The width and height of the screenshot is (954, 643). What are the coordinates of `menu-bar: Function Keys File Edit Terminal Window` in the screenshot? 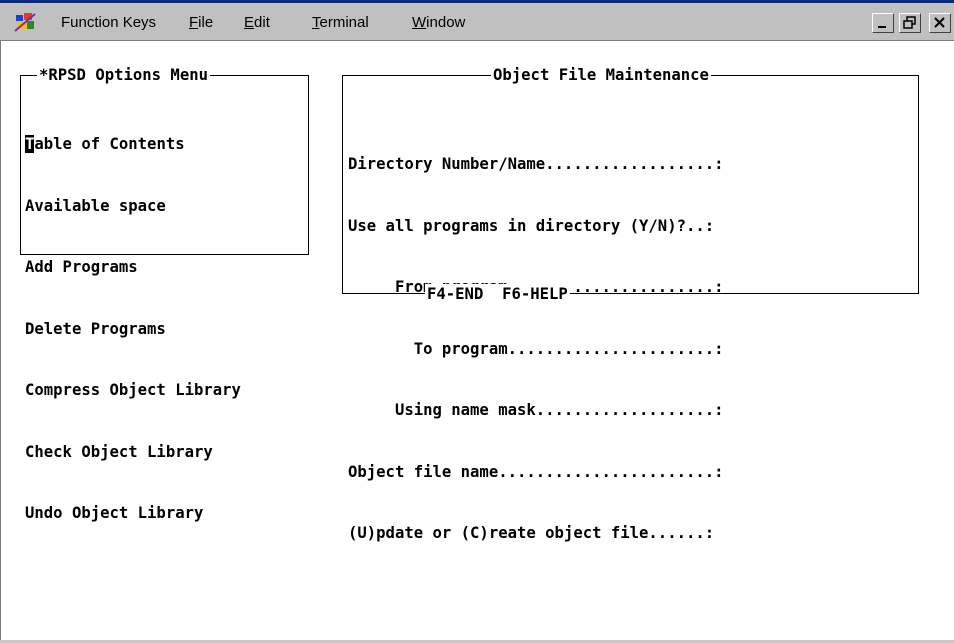 It's located at (477, 22).